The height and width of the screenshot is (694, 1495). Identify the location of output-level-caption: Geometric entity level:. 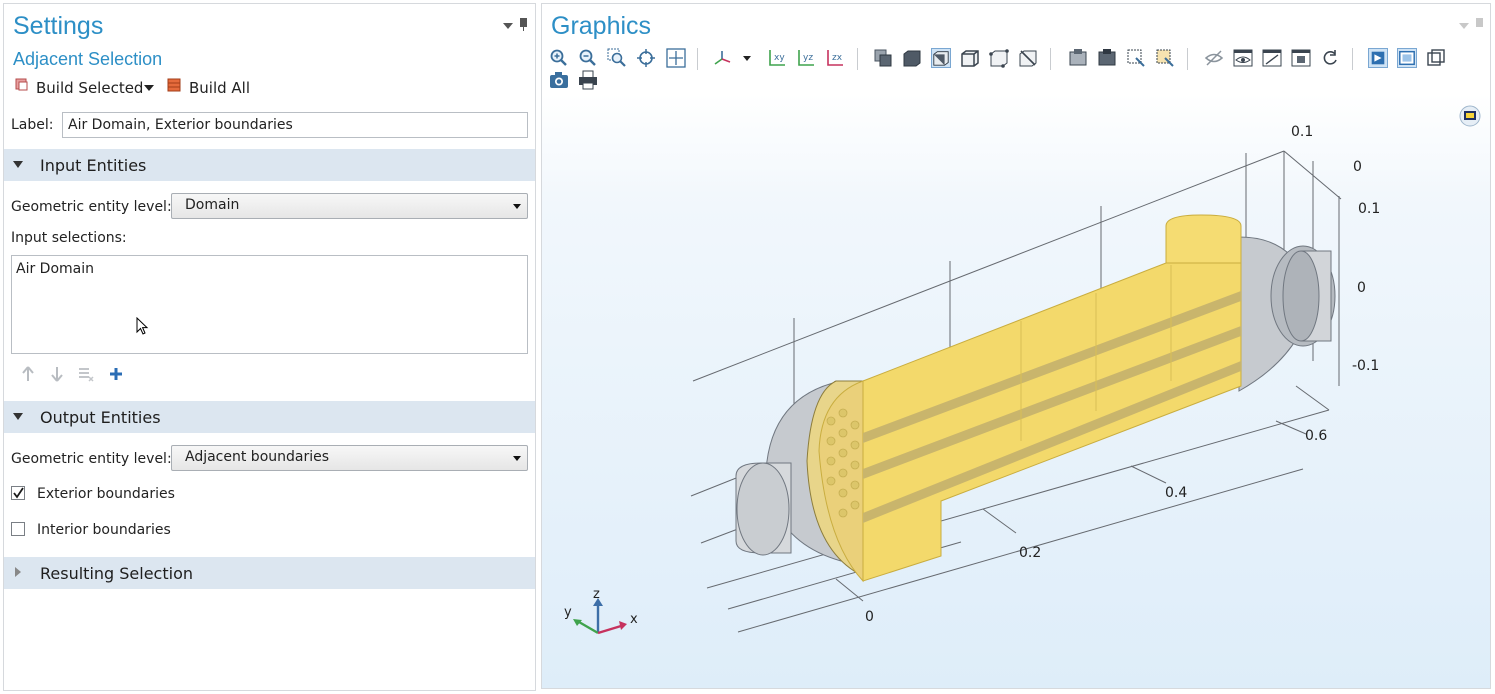
(91, 459).